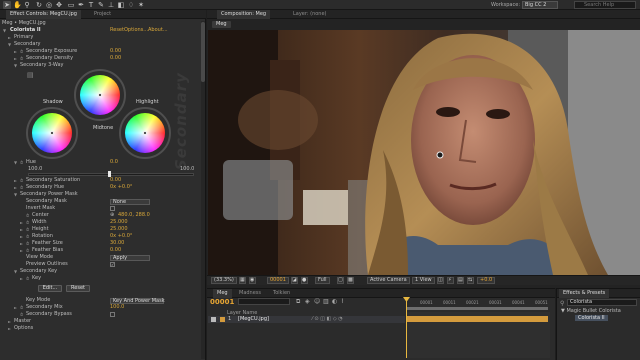  What do you see at coordinates (100, 37) in the screenshot?
I see `primary-group-row: ► Primary` at bounding box center [100, 37].